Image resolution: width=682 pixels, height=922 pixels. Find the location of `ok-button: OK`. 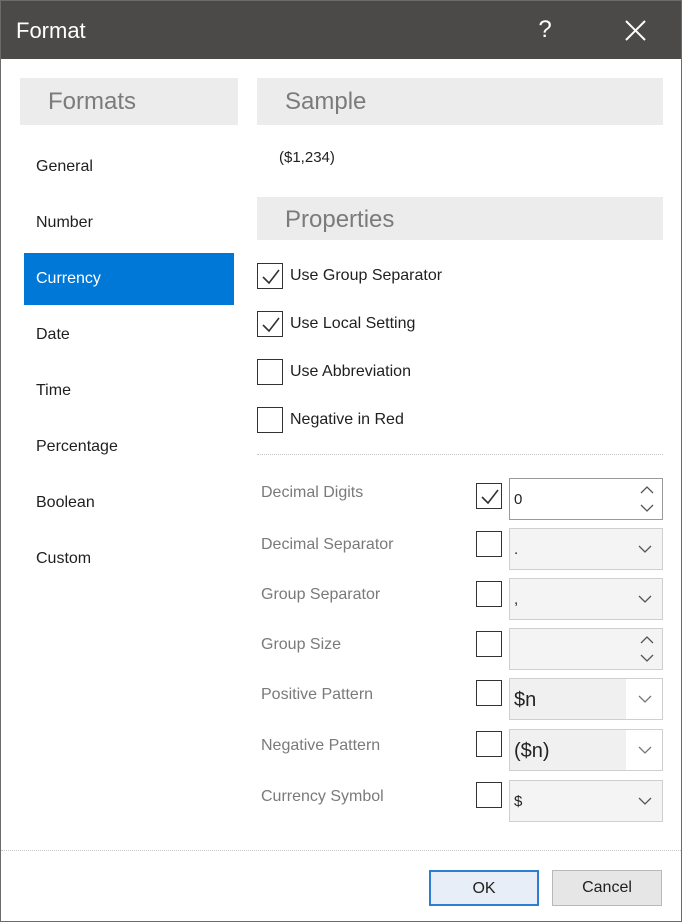

ok-button: OK is located at coordinates (484, 888).